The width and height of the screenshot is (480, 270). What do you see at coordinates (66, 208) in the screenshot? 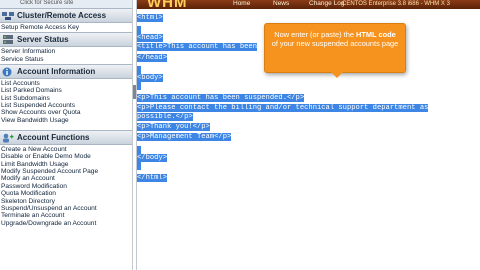
I see `sidebar-item-suspend-unsuspend: Suspend/Unsuspend an Account` at bounding box center [66, 208].